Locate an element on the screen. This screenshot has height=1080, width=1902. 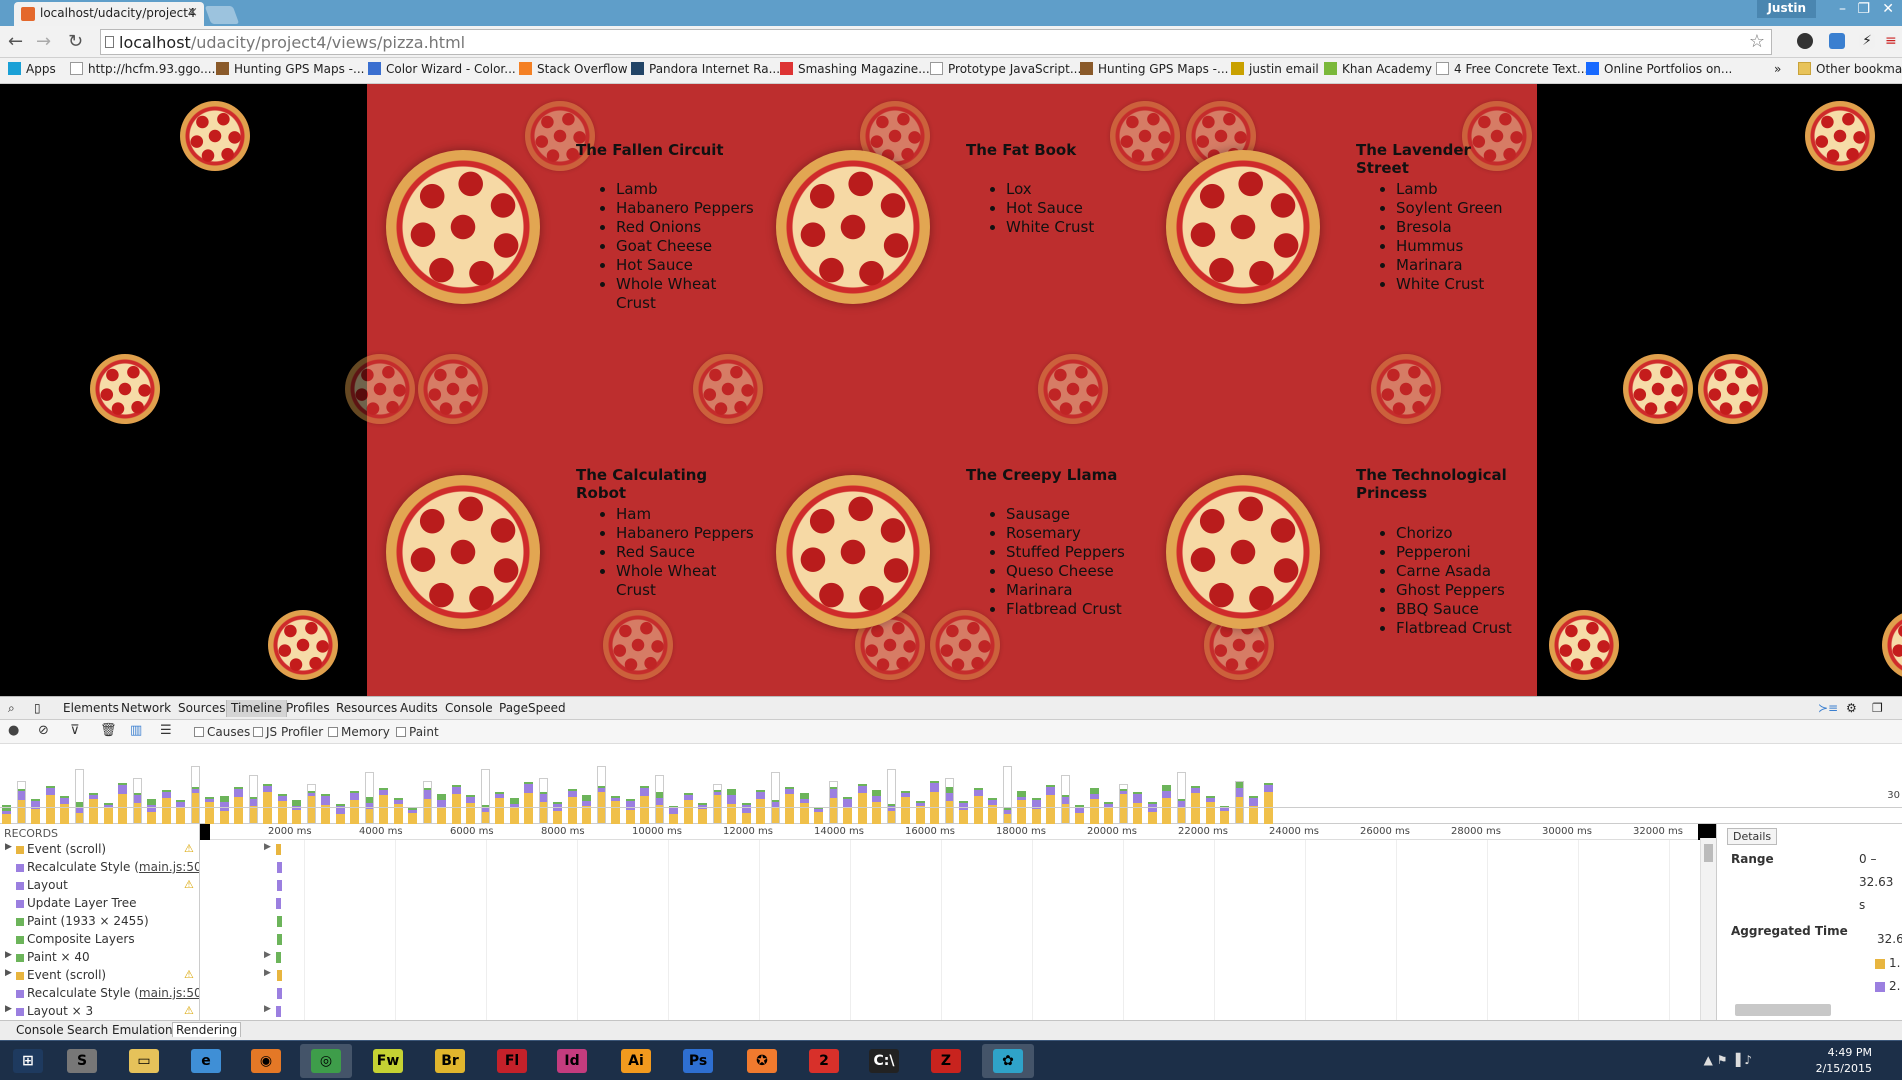
minimize-icon: – is located at coordinates (1842, 9).